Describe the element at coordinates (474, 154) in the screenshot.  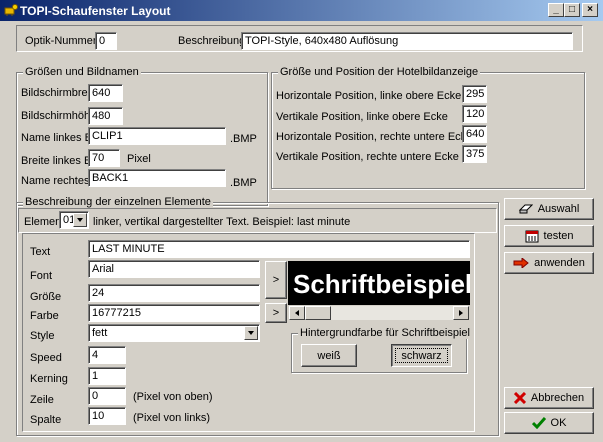
I see `v2-input: 375` at that location.